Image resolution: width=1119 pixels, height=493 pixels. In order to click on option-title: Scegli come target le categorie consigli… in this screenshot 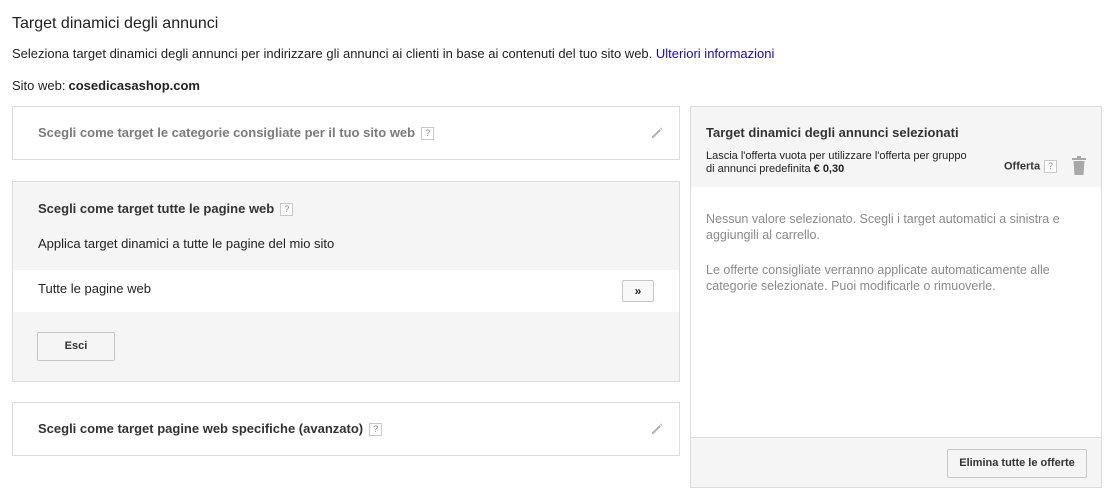, I will do `click(236, 133)`.